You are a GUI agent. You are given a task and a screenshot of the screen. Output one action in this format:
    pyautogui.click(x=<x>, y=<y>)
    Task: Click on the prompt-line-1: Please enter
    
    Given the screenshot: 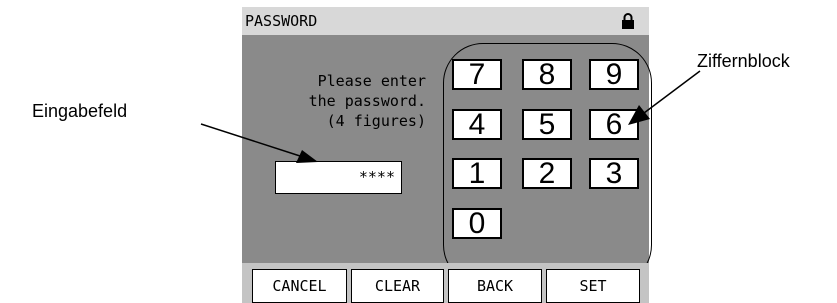 What is the action you would take?
    pyautogui.click(x=371, y=81)
    